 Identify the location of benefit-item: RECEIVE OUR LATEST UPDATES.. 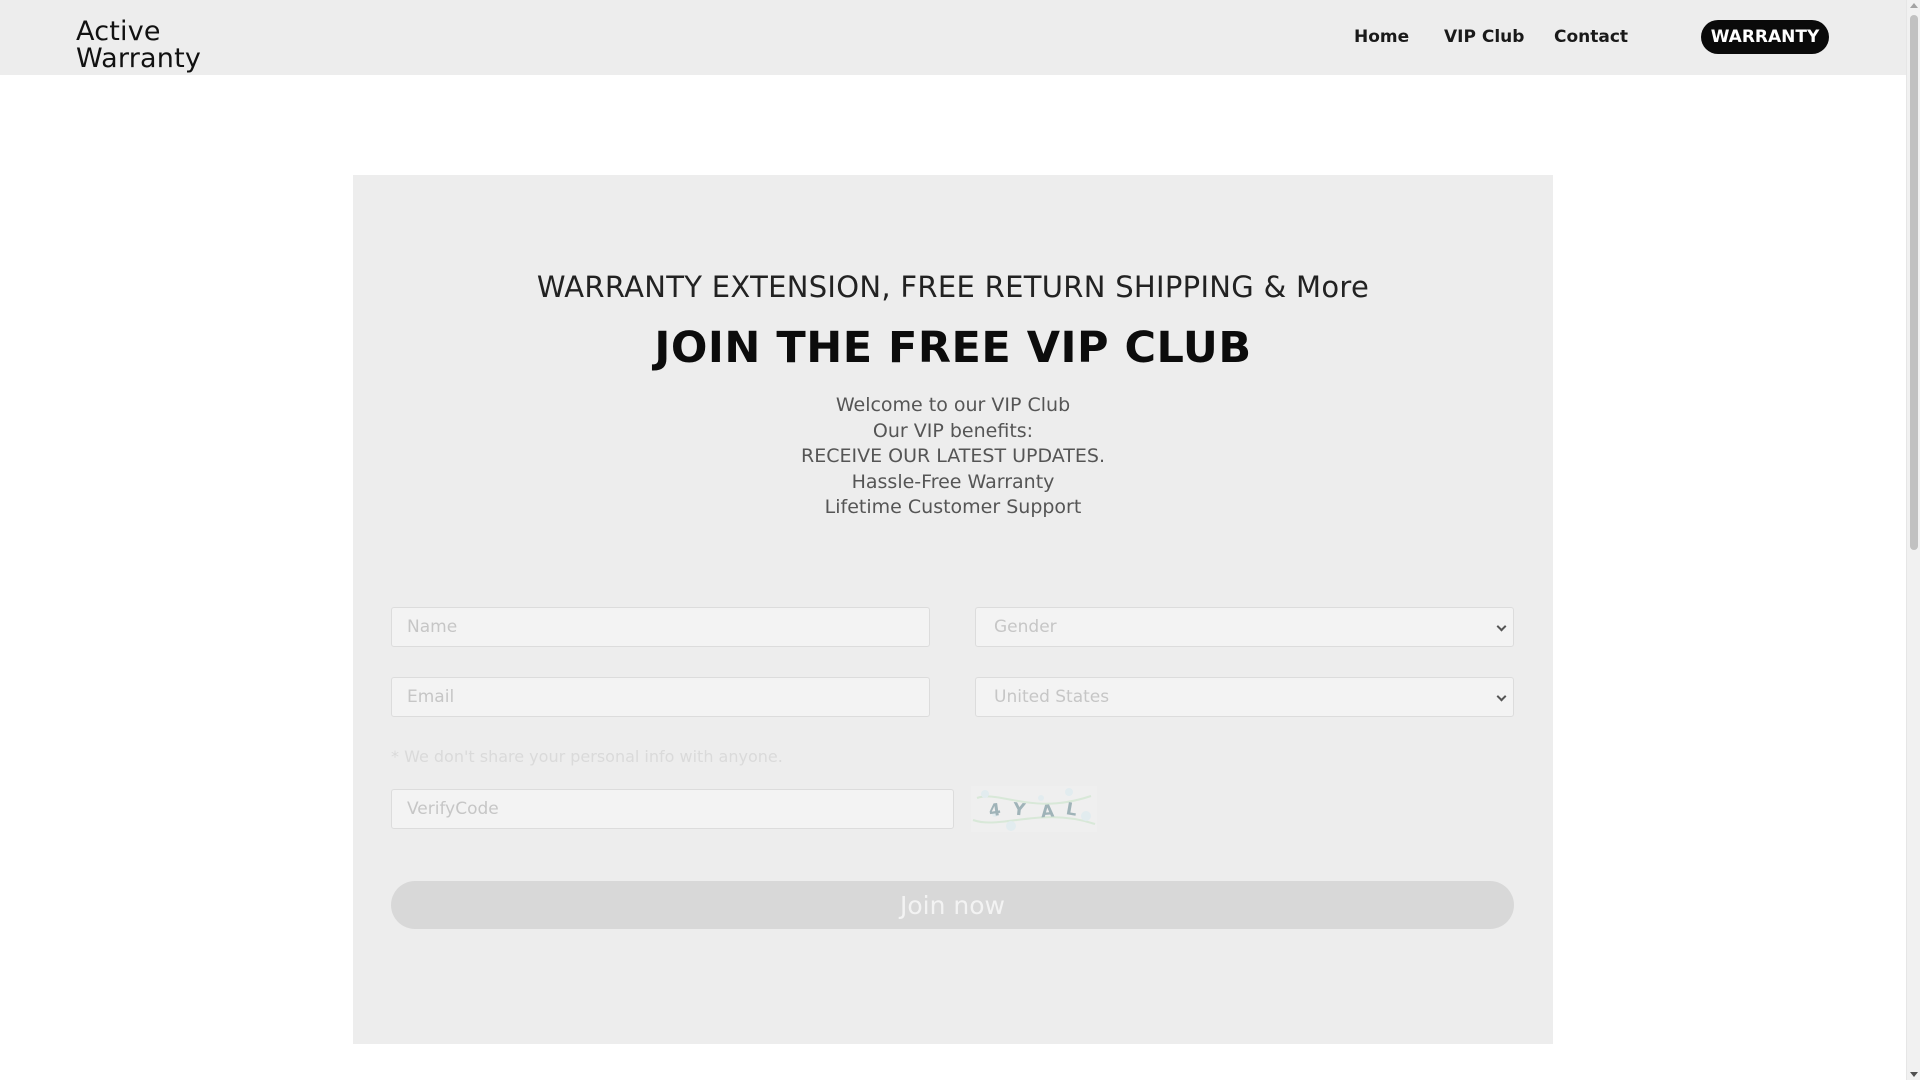
(953, 456).